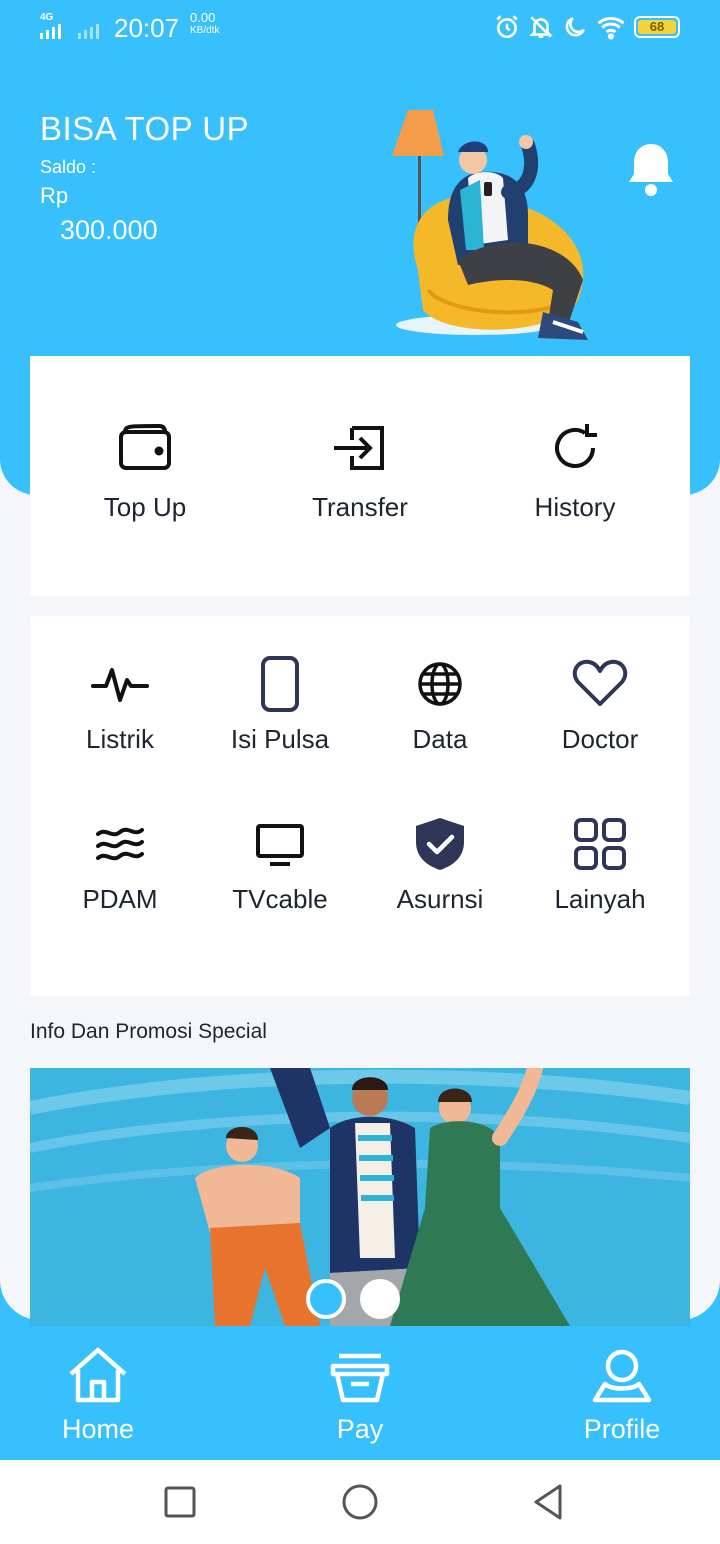 Image resolution: width=720 pixels, height=1544 pixels. Describe the element at coordinates (600, 682) in the screenshot. I see `heart-icon` at that location.